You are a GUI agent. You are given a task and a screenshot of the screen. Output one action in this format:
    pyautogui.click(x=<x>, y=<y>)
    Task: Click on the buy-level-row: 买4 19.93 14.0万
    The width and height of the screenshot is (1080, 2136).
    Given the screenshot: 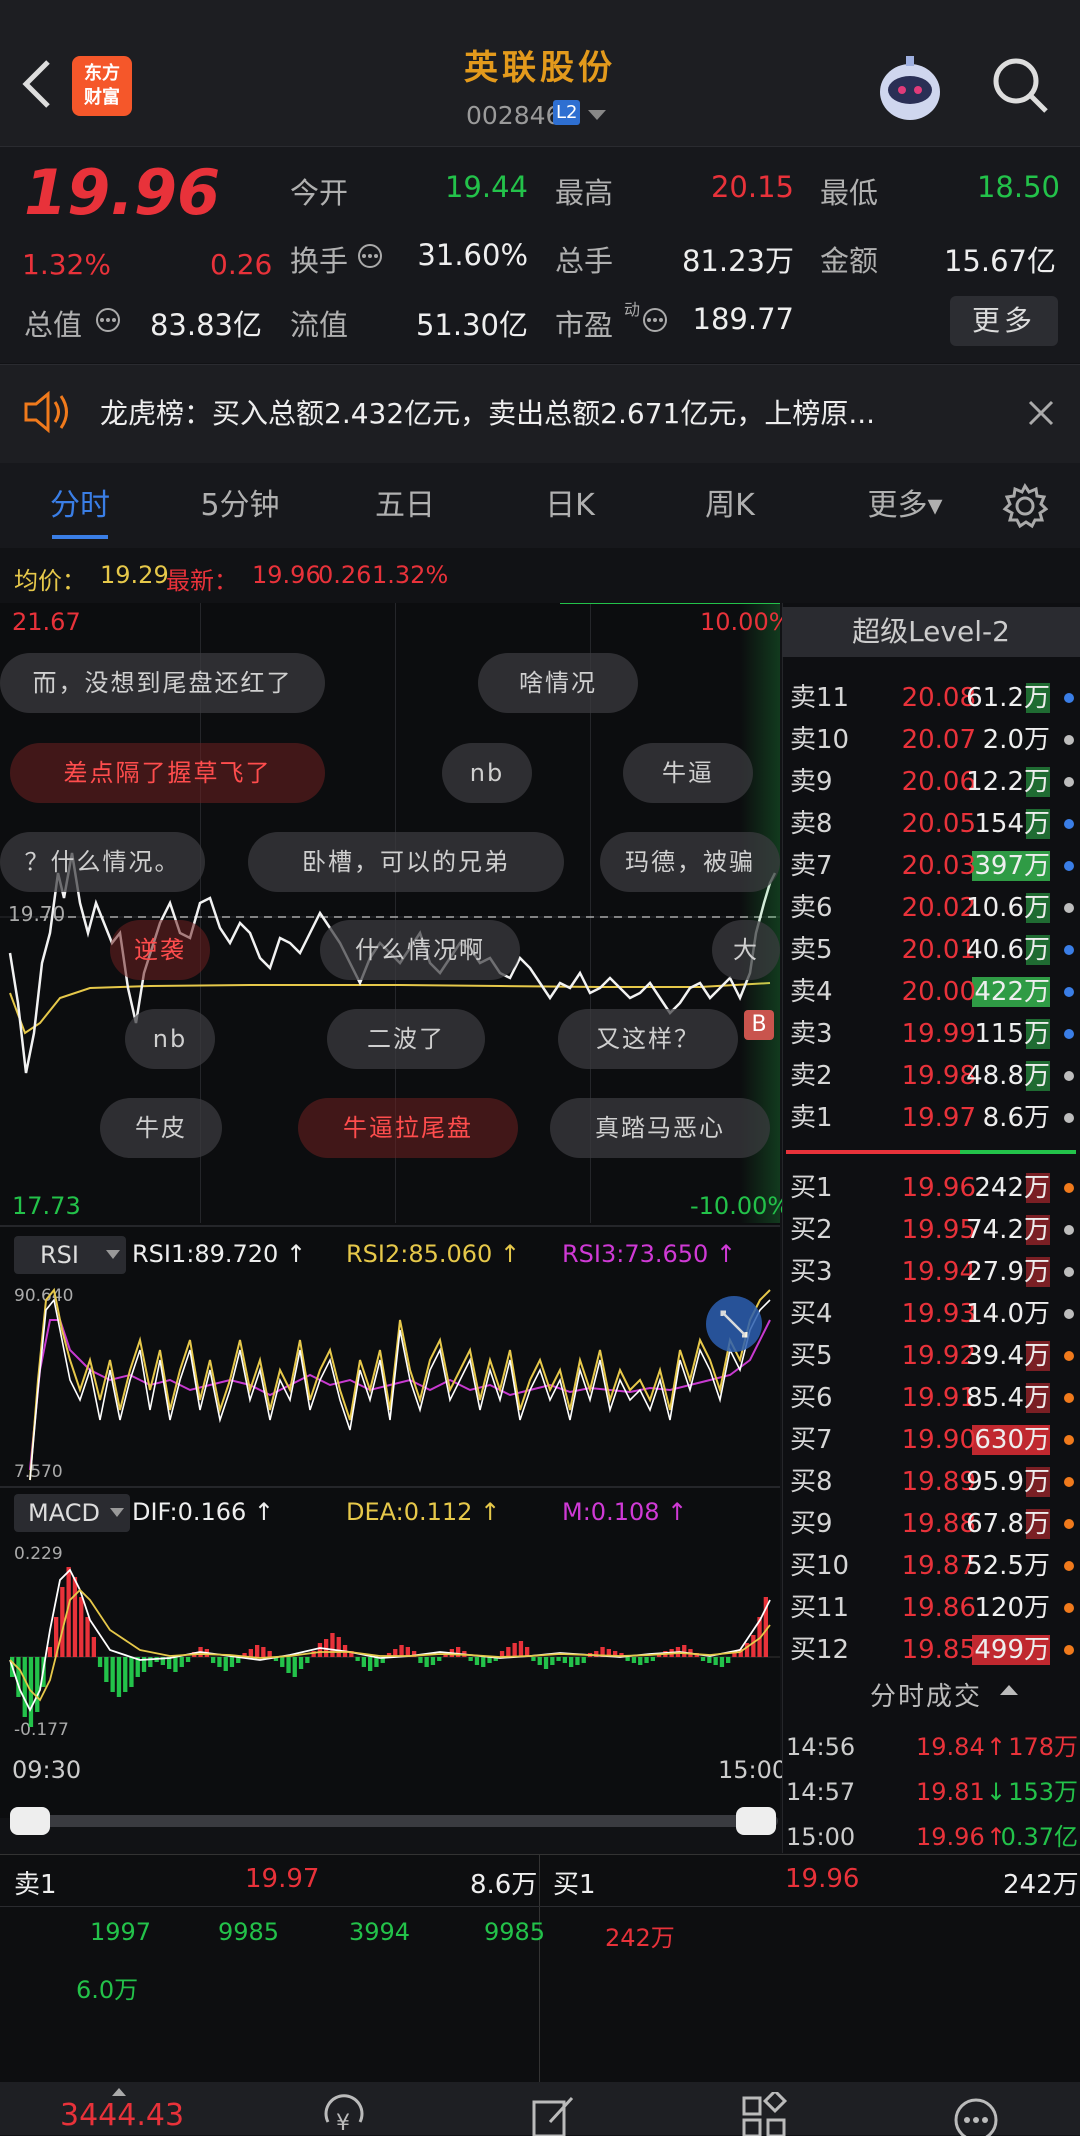 What is the action you would take?
    pyautogui.click(x=933, y=1314)
    